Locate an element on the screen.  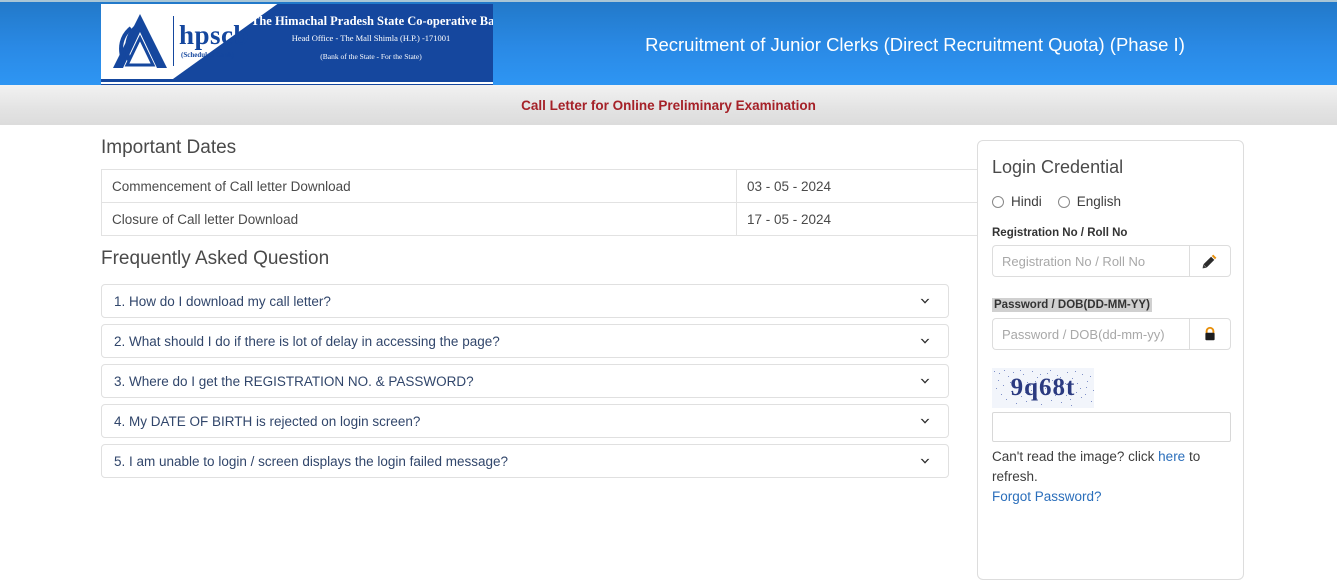
radio-label: Hindi is located at coordinates (1026, 201).